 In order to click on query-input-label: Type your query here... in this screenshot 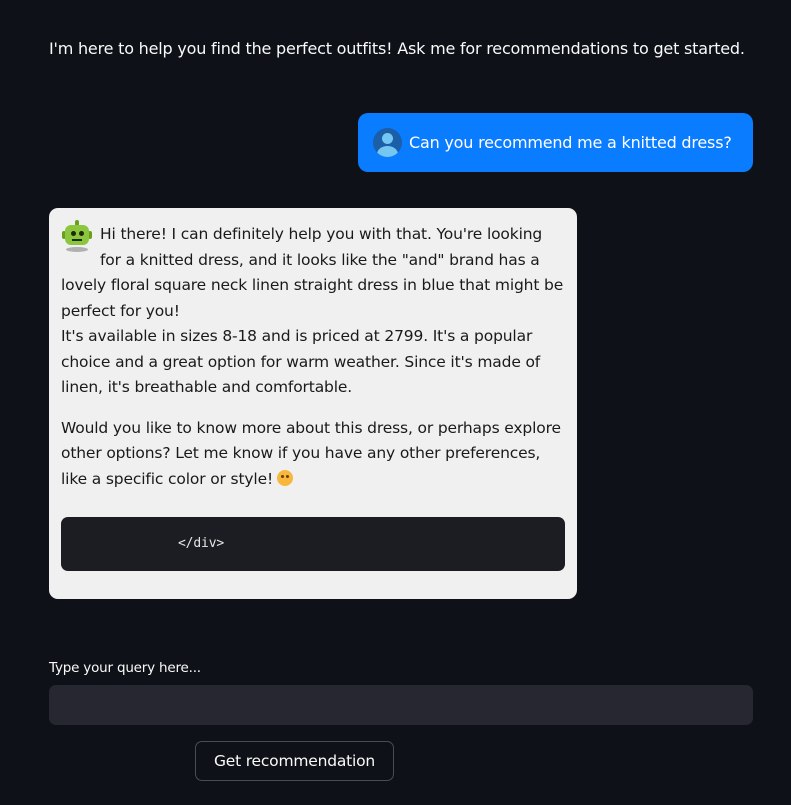, I will do `click(125, 668)`.